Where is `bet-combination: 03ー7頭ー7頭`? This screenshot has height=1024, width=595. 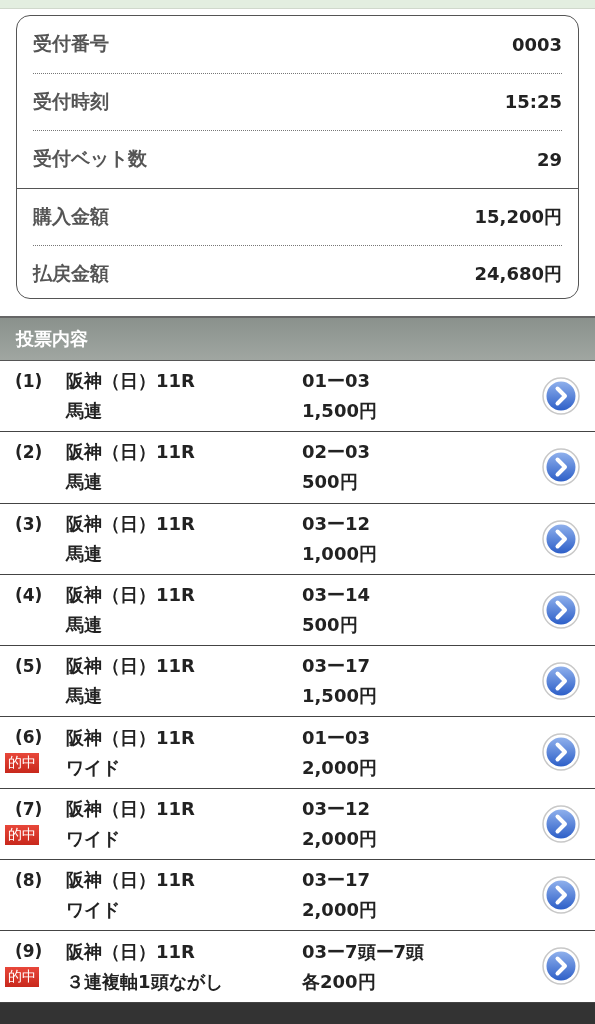 bet-combination: 03ー7頭ー7頭 is located at coordinates (364, 951).